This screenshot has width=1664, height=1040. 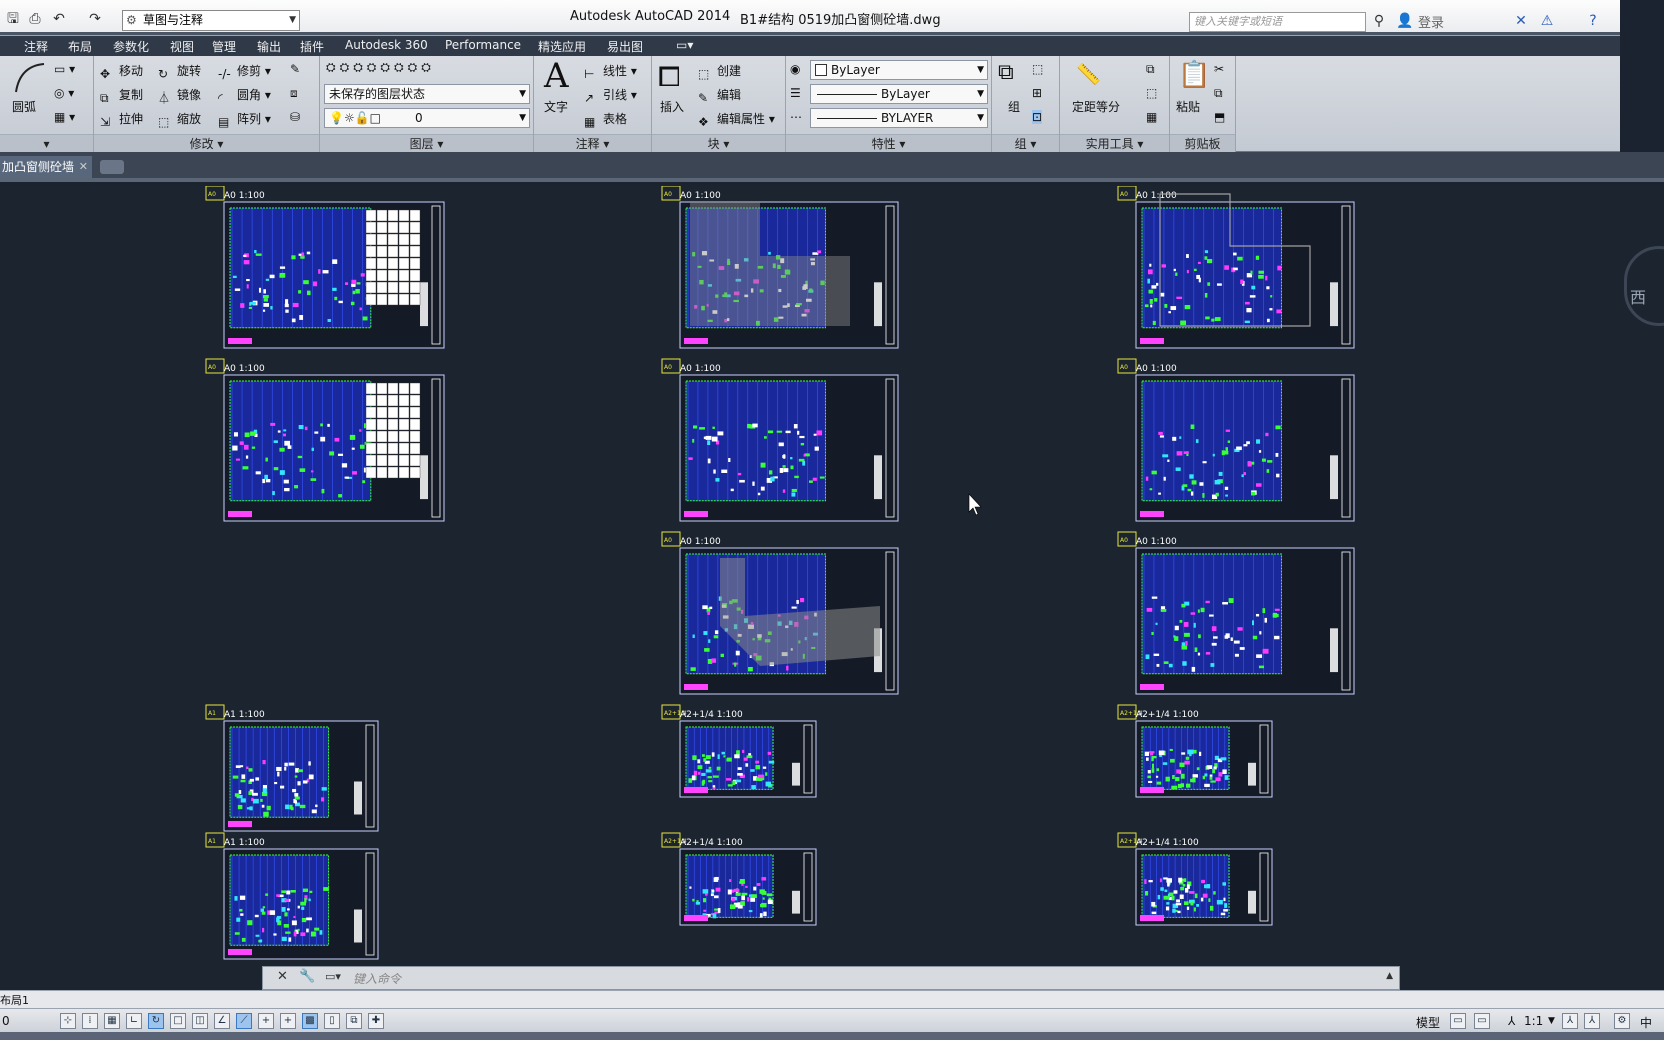 What do you see at coordinates (1202, 143) in the screenshot?
I see `clipboard-panel-title: 剪贴板` at bounding box center [1202, 143].